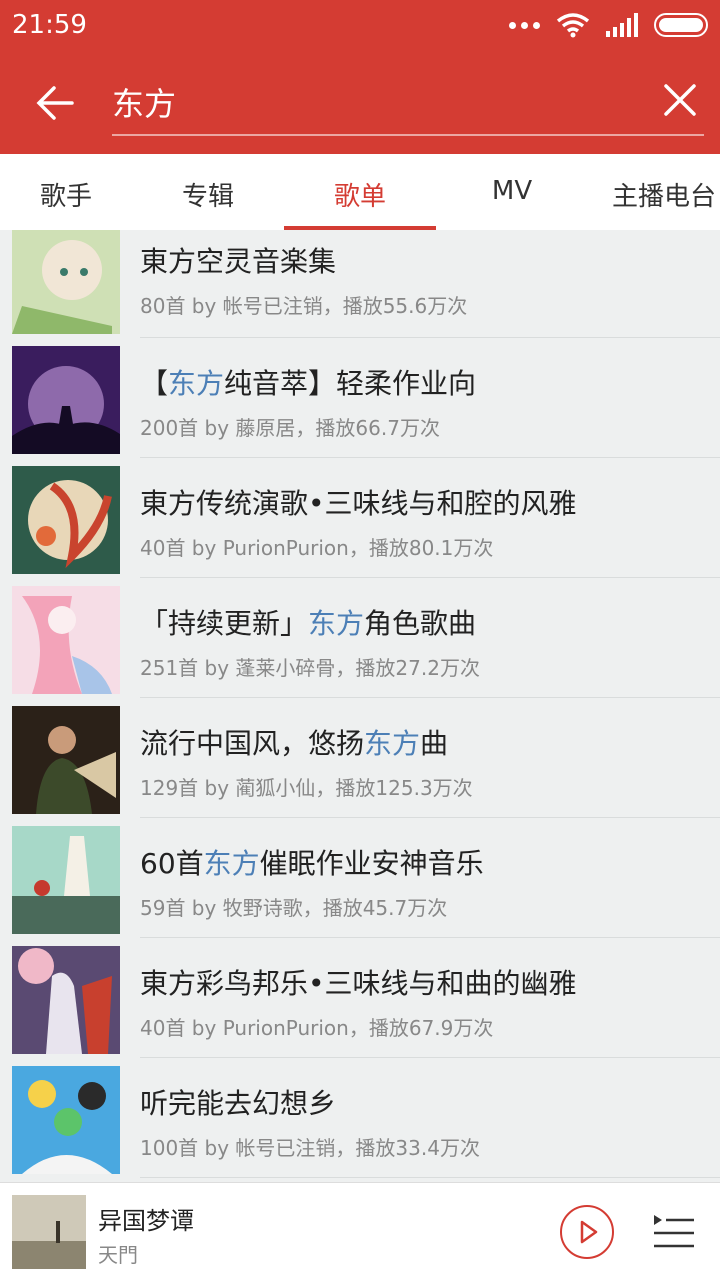 Image resolution: width=720 pixels, height=1280 pixels. What do you see at coordinates (238, 261) in the screenshot?
I see `playlist-title: 東方空灵音楽集` at bounding box center [238, 261].